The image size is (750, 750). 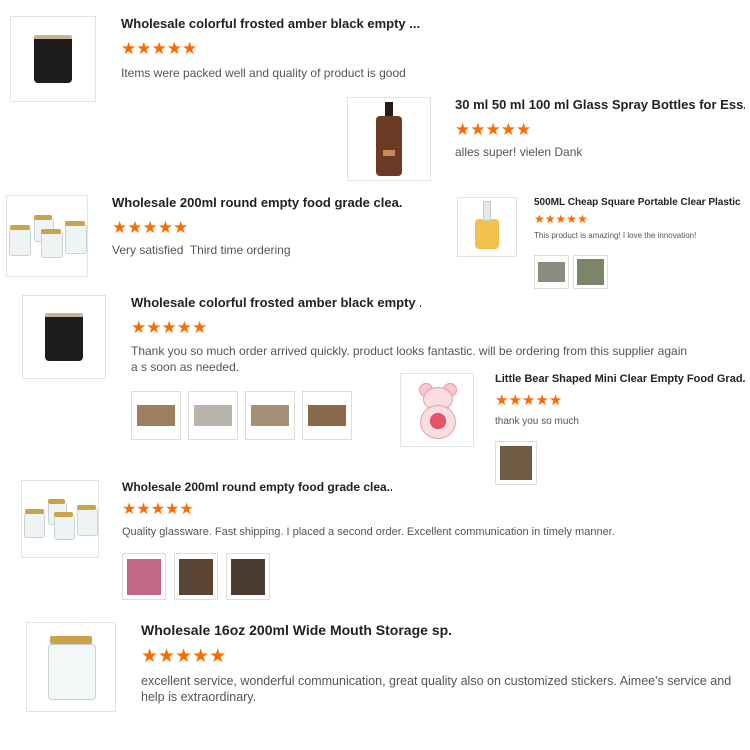 I want to click on review-text: thank you so much, so click(x=537, y=421).